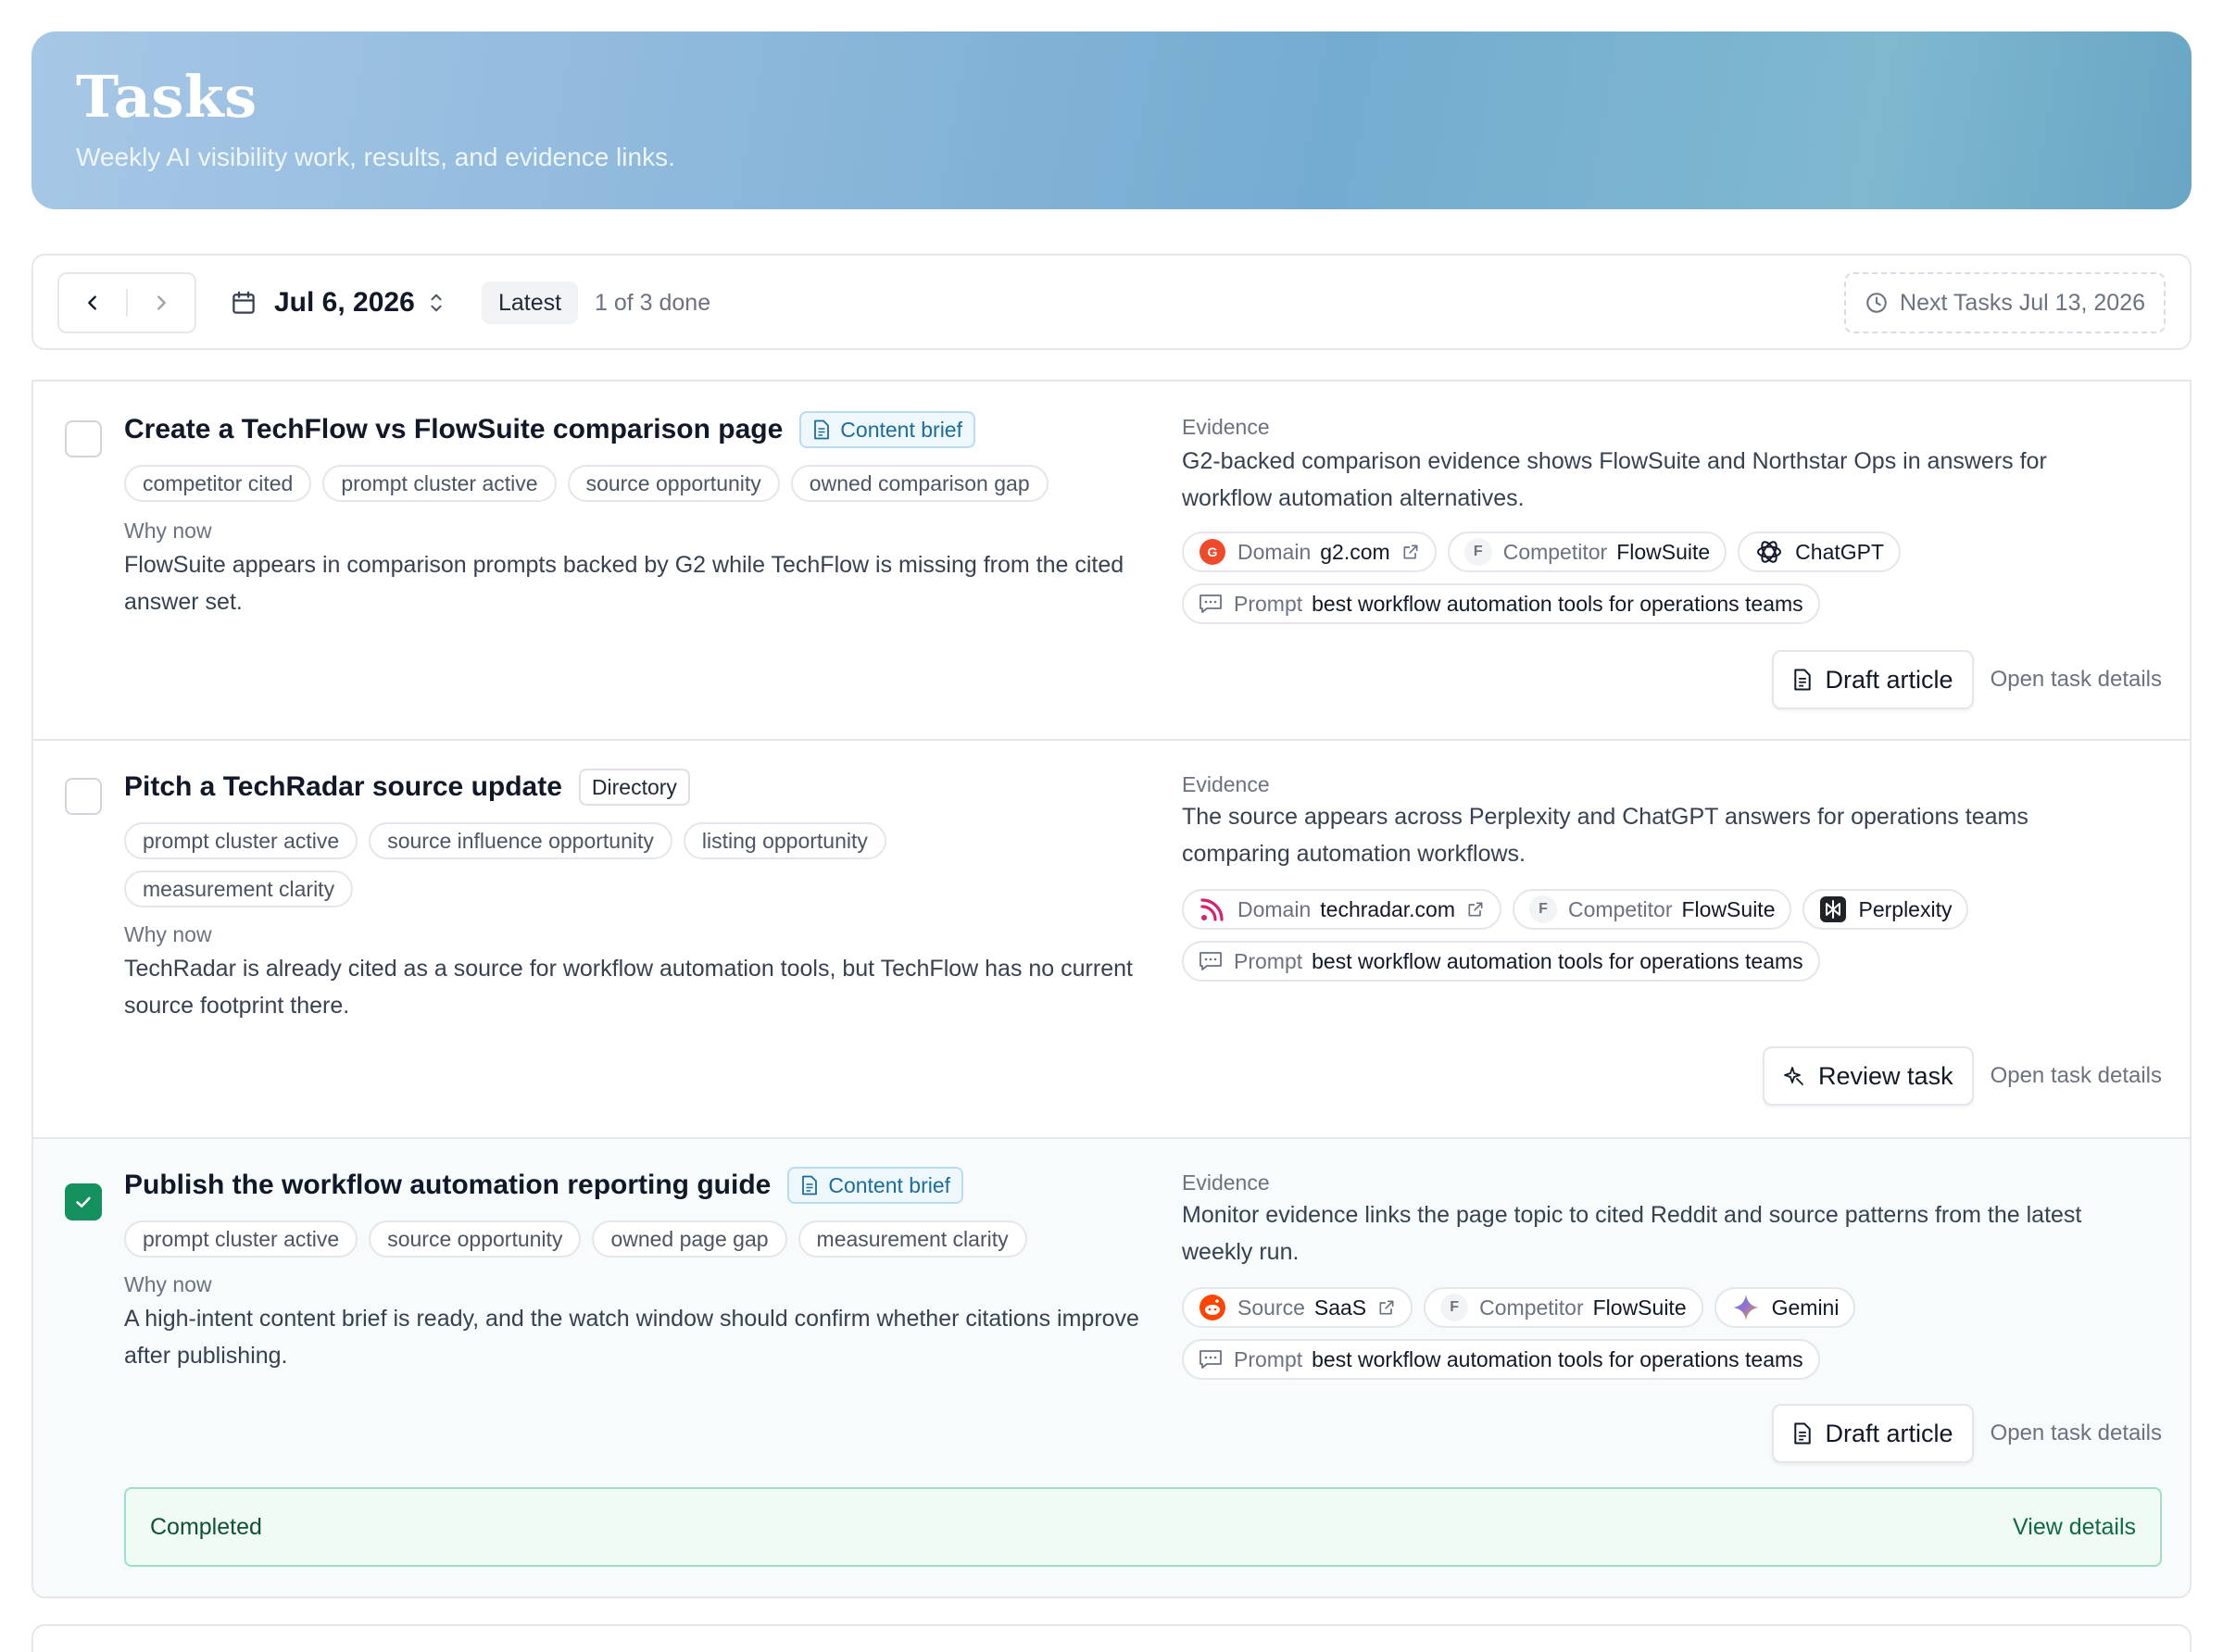 Image resolution: width=2223 pixels, height=1652 pixels. I want to click on draft-article-label: Draft article, so click(1889, 679).